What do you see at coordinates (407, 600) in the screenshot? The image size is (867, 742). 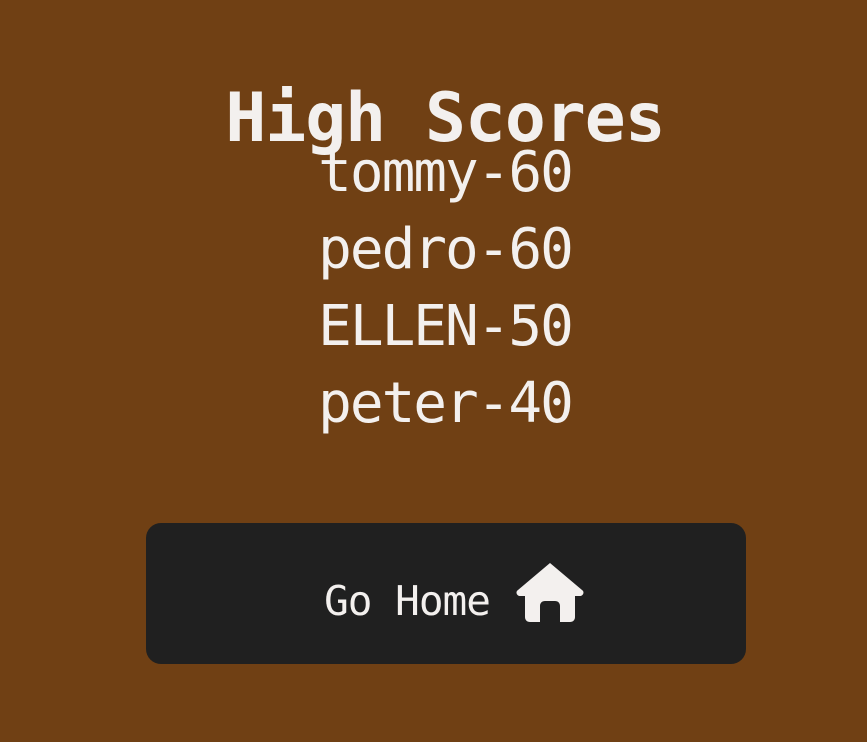 I see `go-home-label: Go Home` at bounding box center [407, 600].